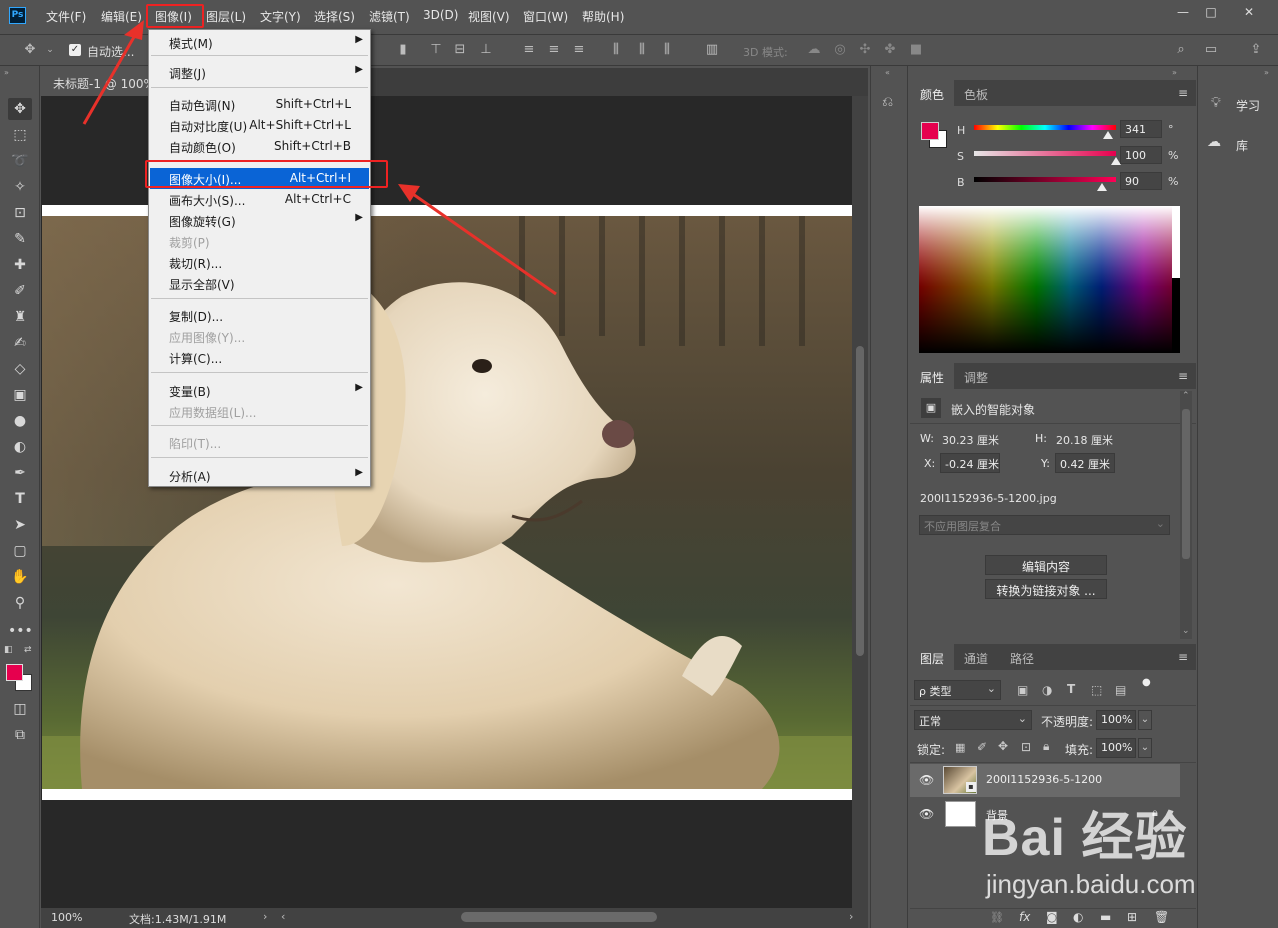 The width and height of the screenshot is (1278, 928). Describe the element at coordinates (319, 158) in the screenshot. I see `annotation-arrows` at that location.